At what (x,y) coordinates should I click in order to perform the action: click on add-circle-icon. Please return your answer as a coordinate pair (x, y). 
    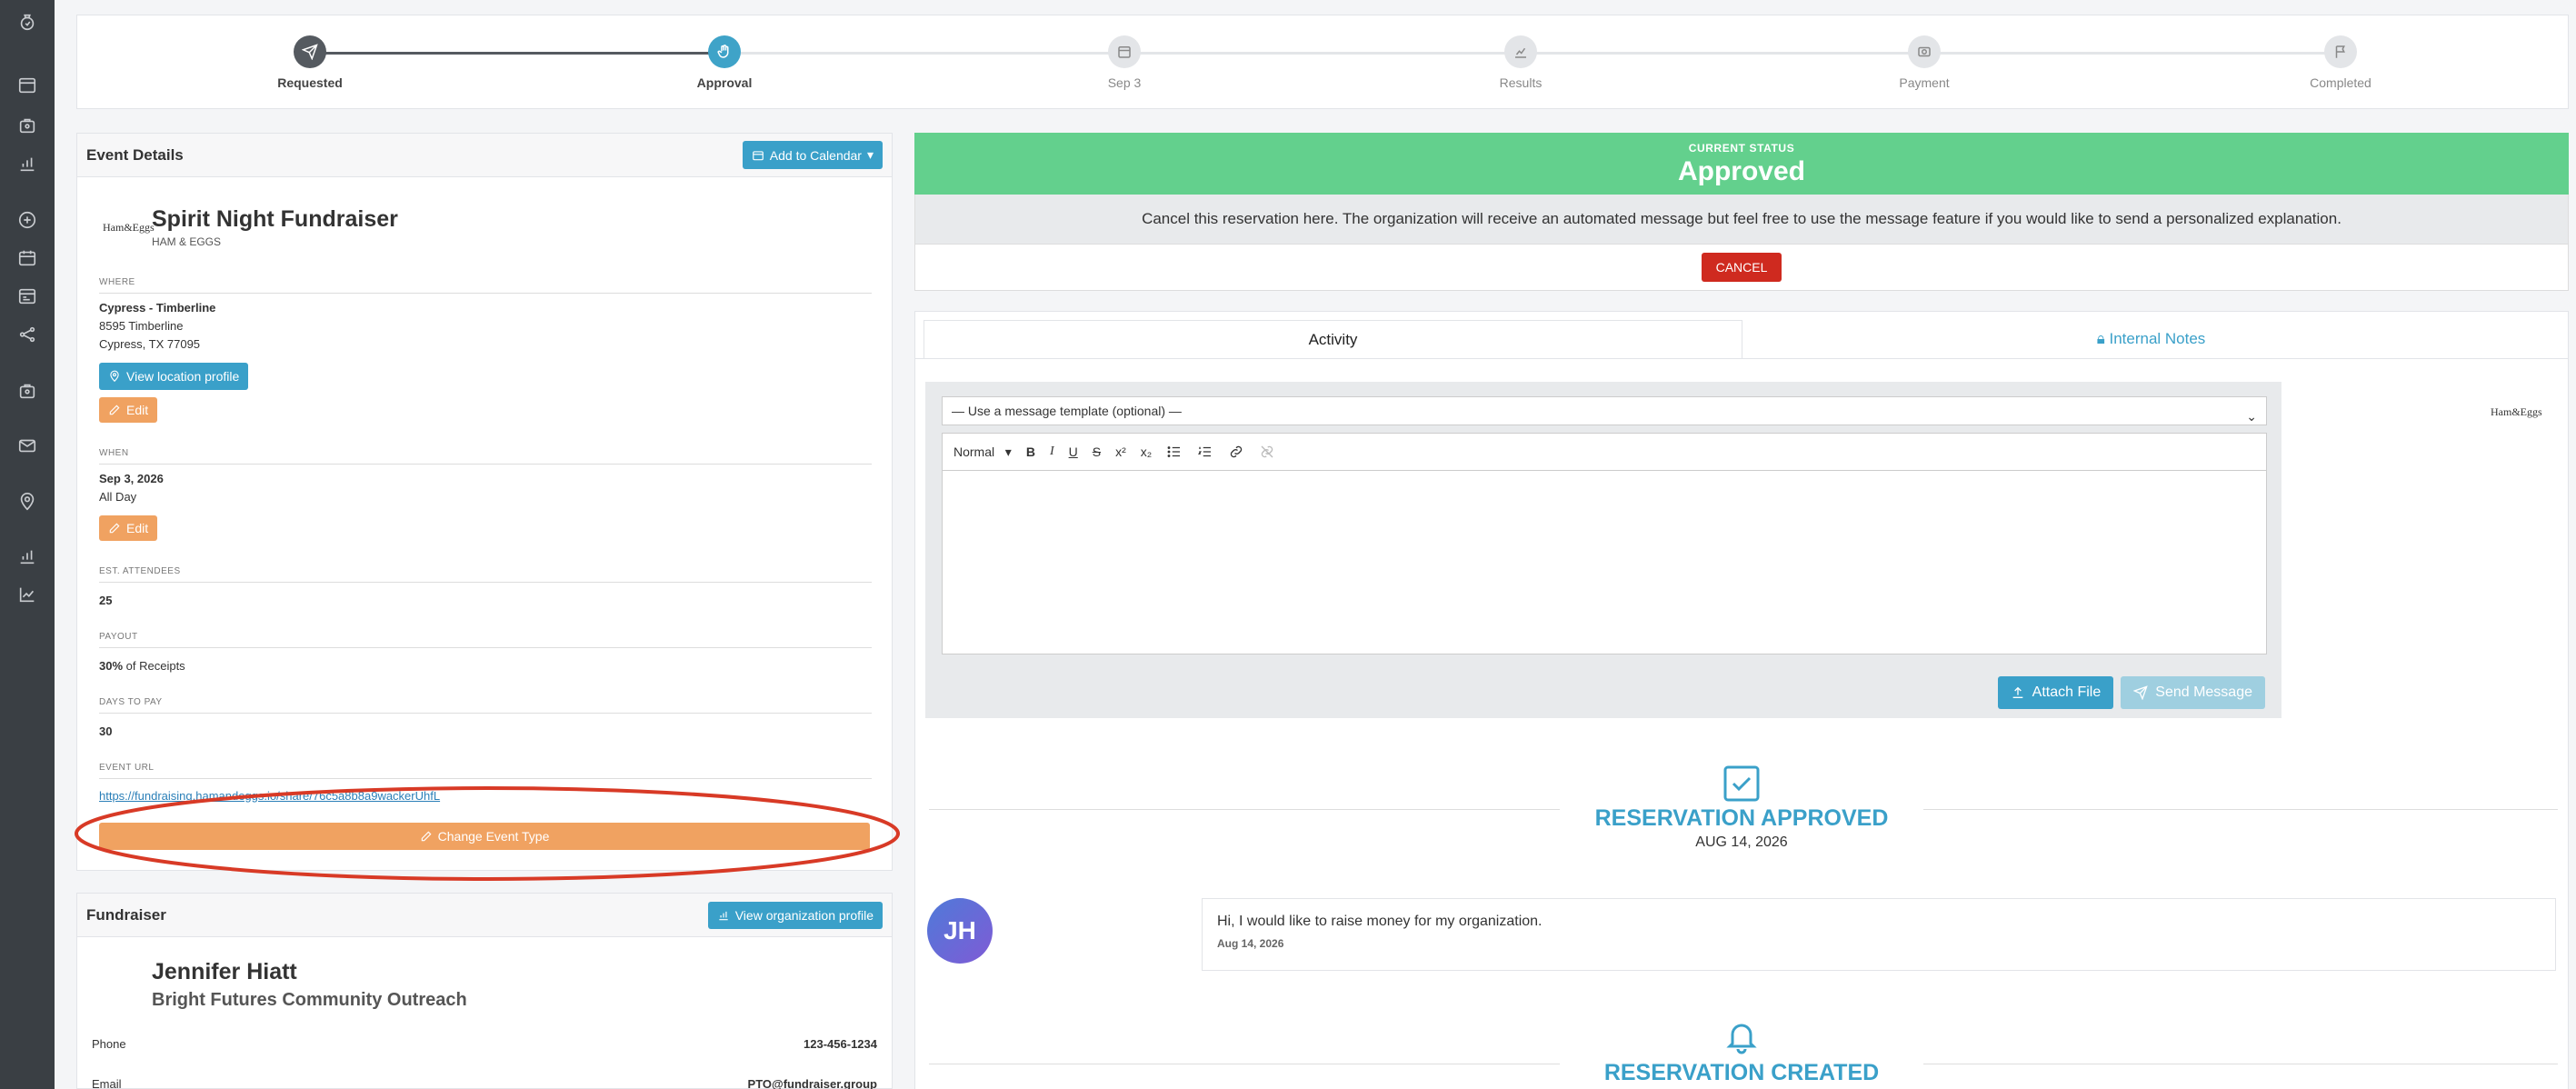
    Looking at the image, I should click on (27, 220).